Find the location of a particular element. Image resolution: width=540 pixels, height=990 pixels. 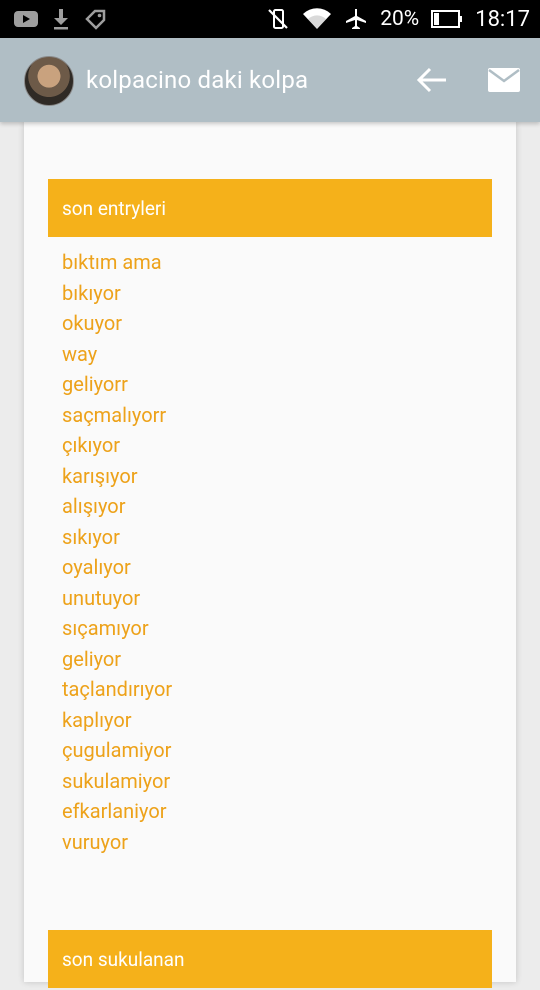

entry-link: taçlandırıyor is located at coordinates (270, 689).